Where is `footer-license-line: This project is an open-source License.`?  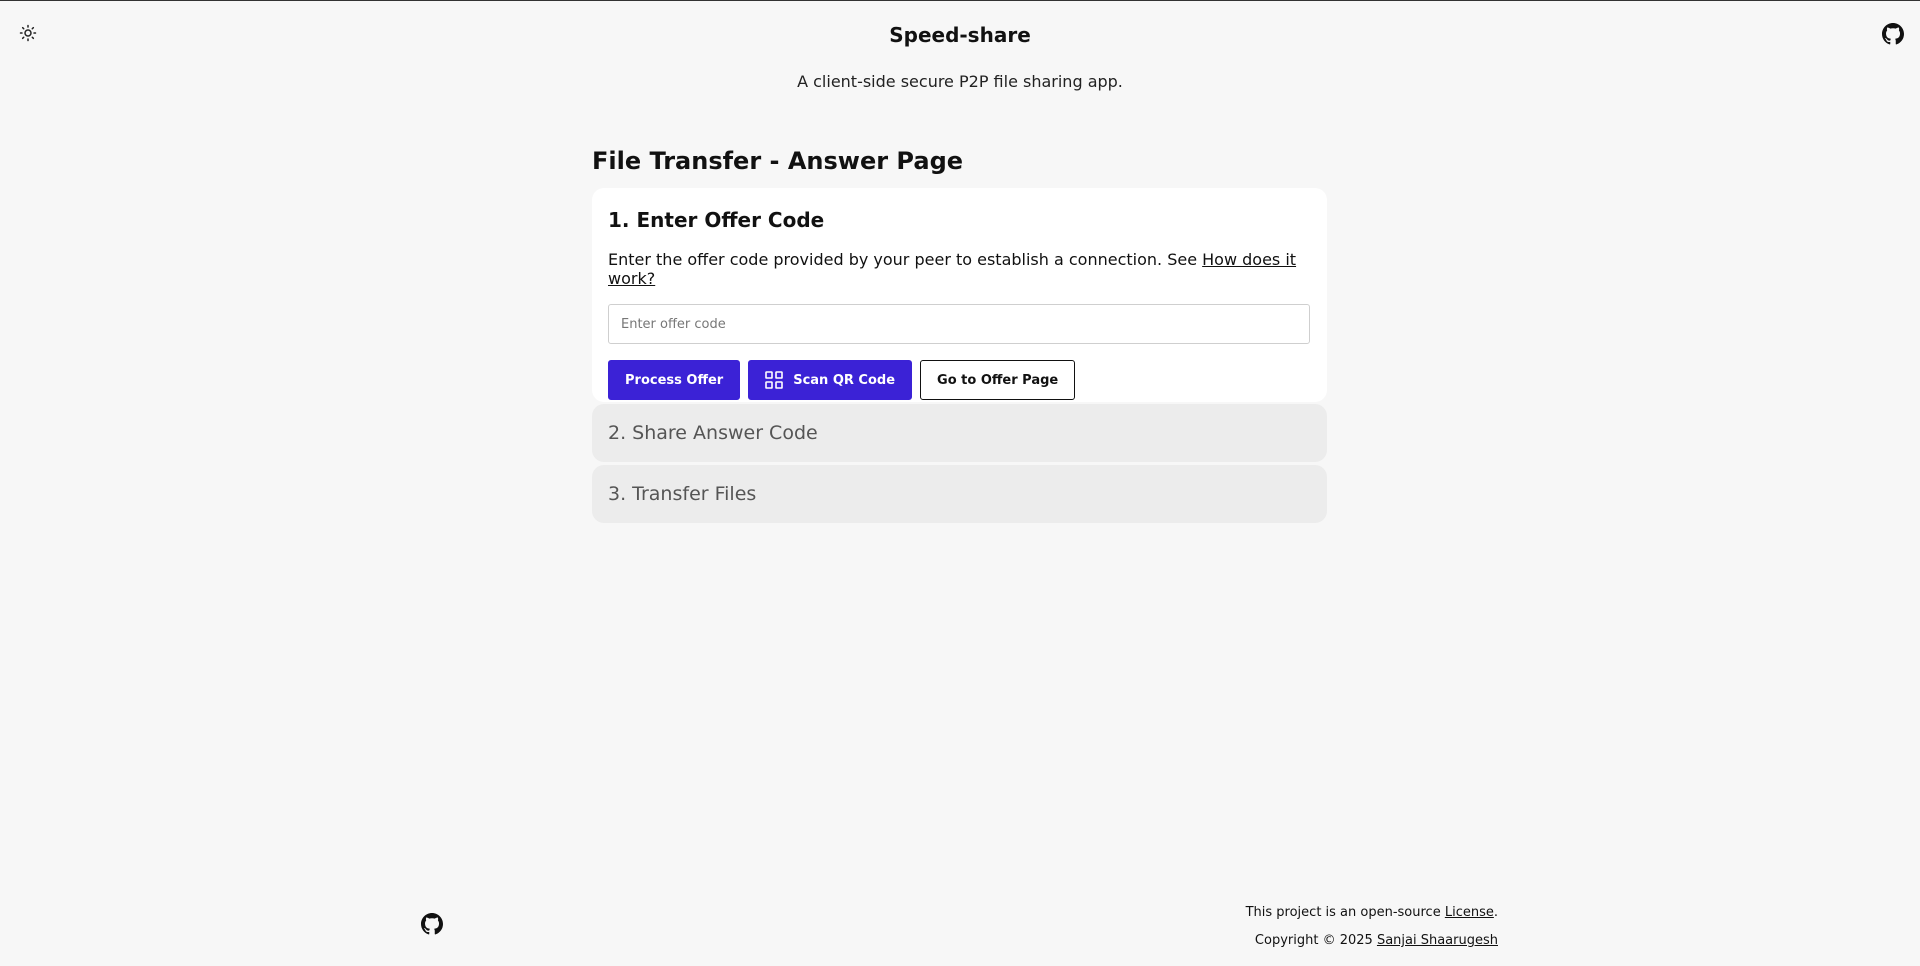
footer-license-line: This project is an open-source License. is located at coordinates (1372, 913).